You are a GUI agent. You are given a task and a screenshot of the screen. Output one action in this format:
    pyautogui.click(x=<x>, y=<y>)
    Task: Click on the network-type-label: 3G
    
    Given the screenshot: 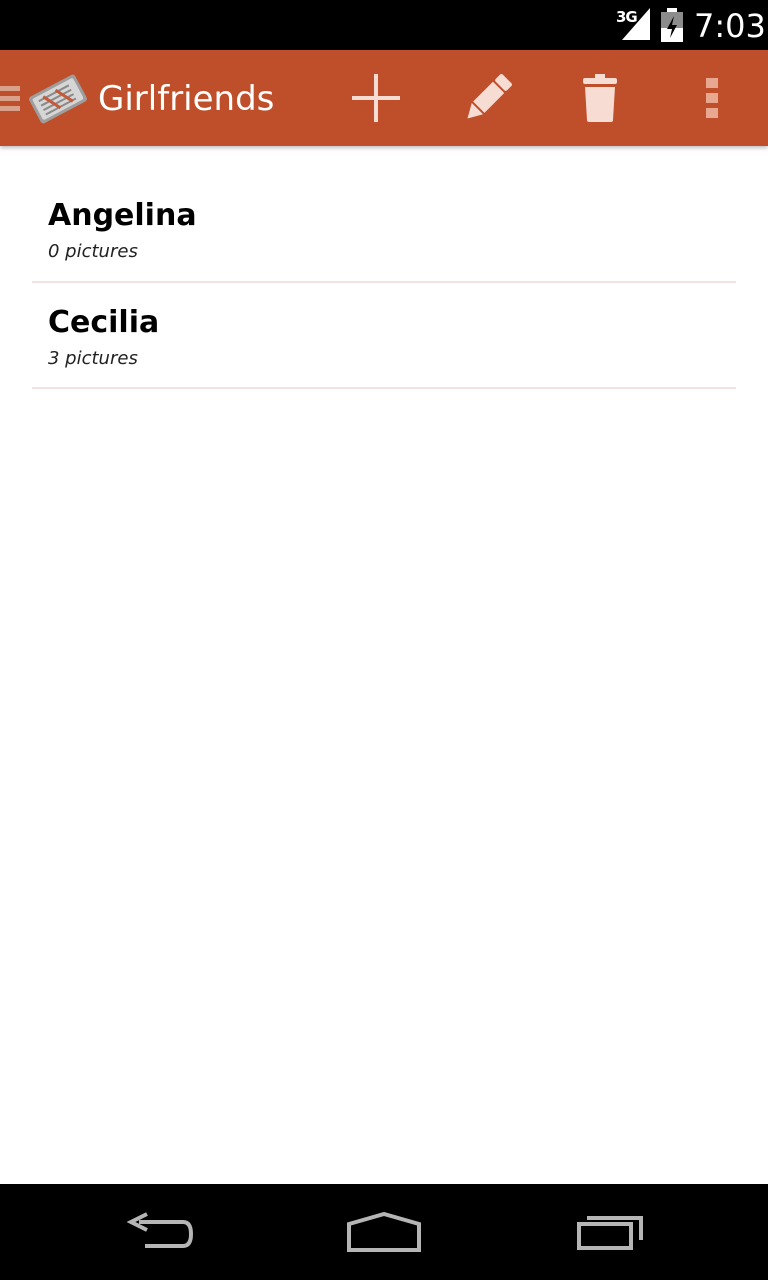 What is the action you would take?
    pyautogui.click(x=627, y=17)
    